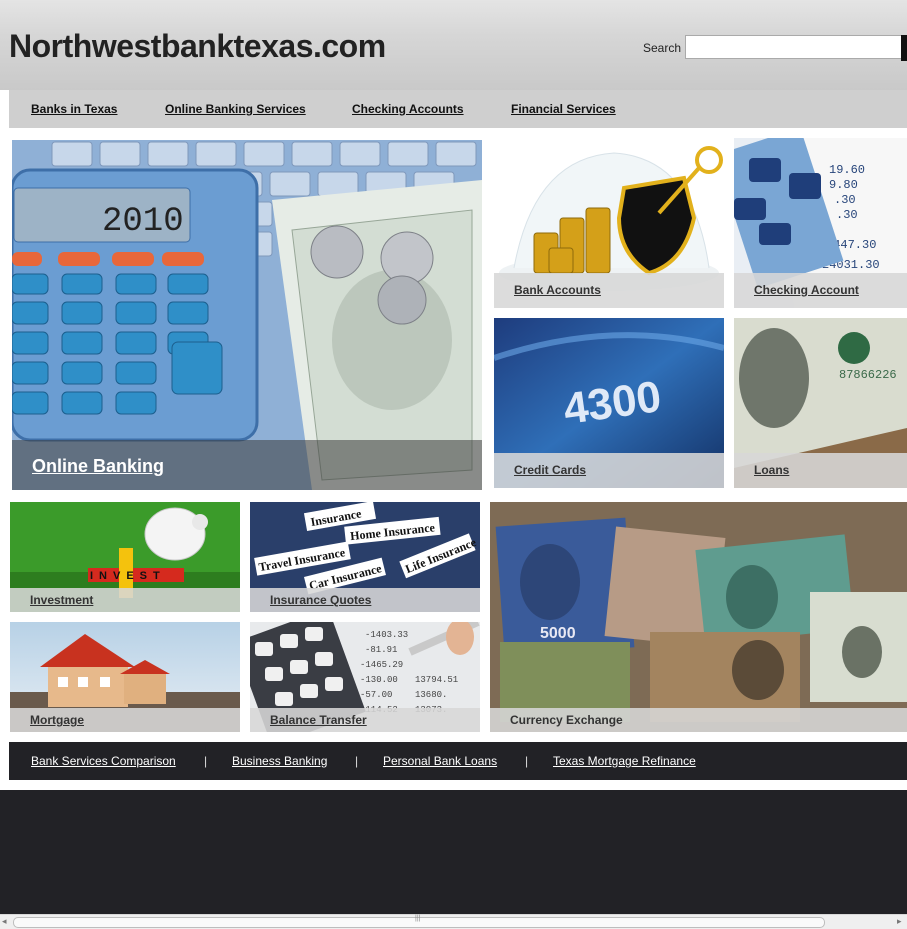  Describe the element at coordinates (794, 47) in the screenshot. I see `search-input` at that location.